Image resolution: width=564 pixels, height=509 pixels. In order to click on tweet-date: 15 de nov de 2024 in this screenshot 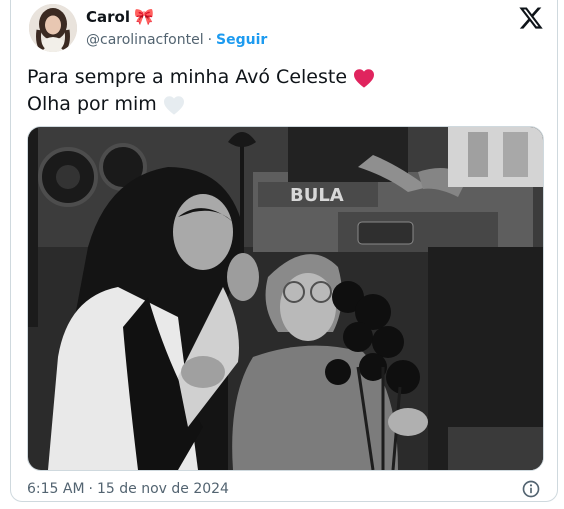, I will do `click(163, 489)`.